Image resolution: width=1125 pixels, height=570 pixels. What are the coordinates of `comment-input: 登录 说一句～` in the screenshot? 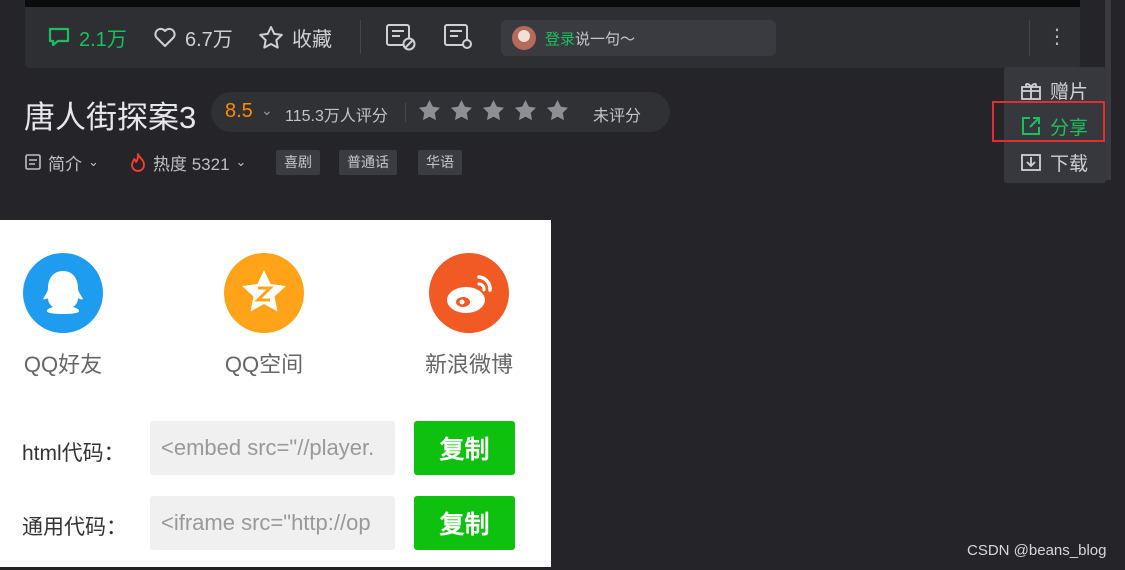 It's located at (638, 38).